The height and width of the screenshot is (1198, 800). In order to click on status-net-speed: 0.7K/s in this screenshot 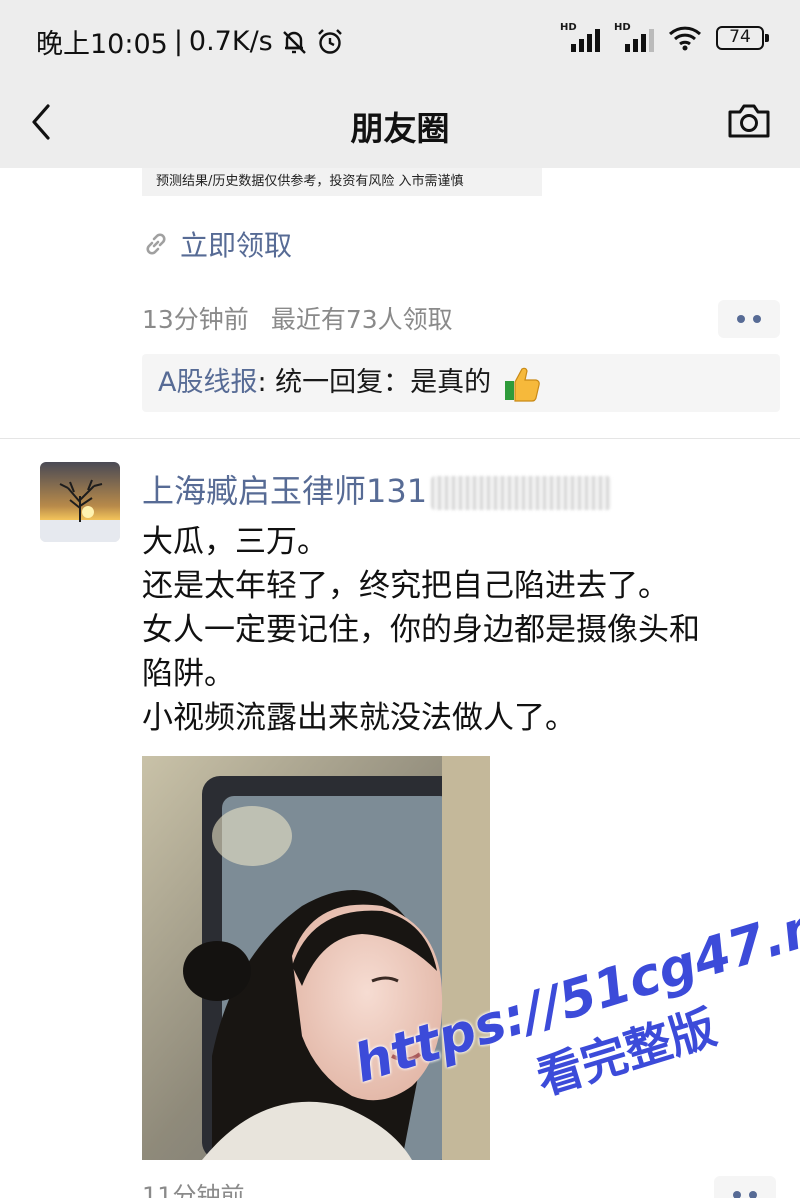, I will do `click(230, 41)`.